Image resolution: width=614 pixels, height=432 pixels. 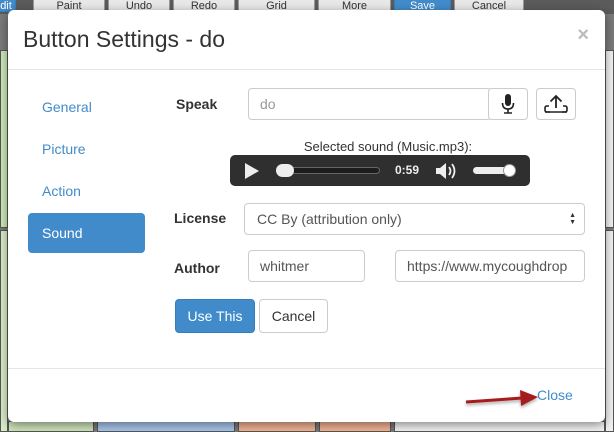 I want to click on author-label: Author, so click(x=197, y=268).